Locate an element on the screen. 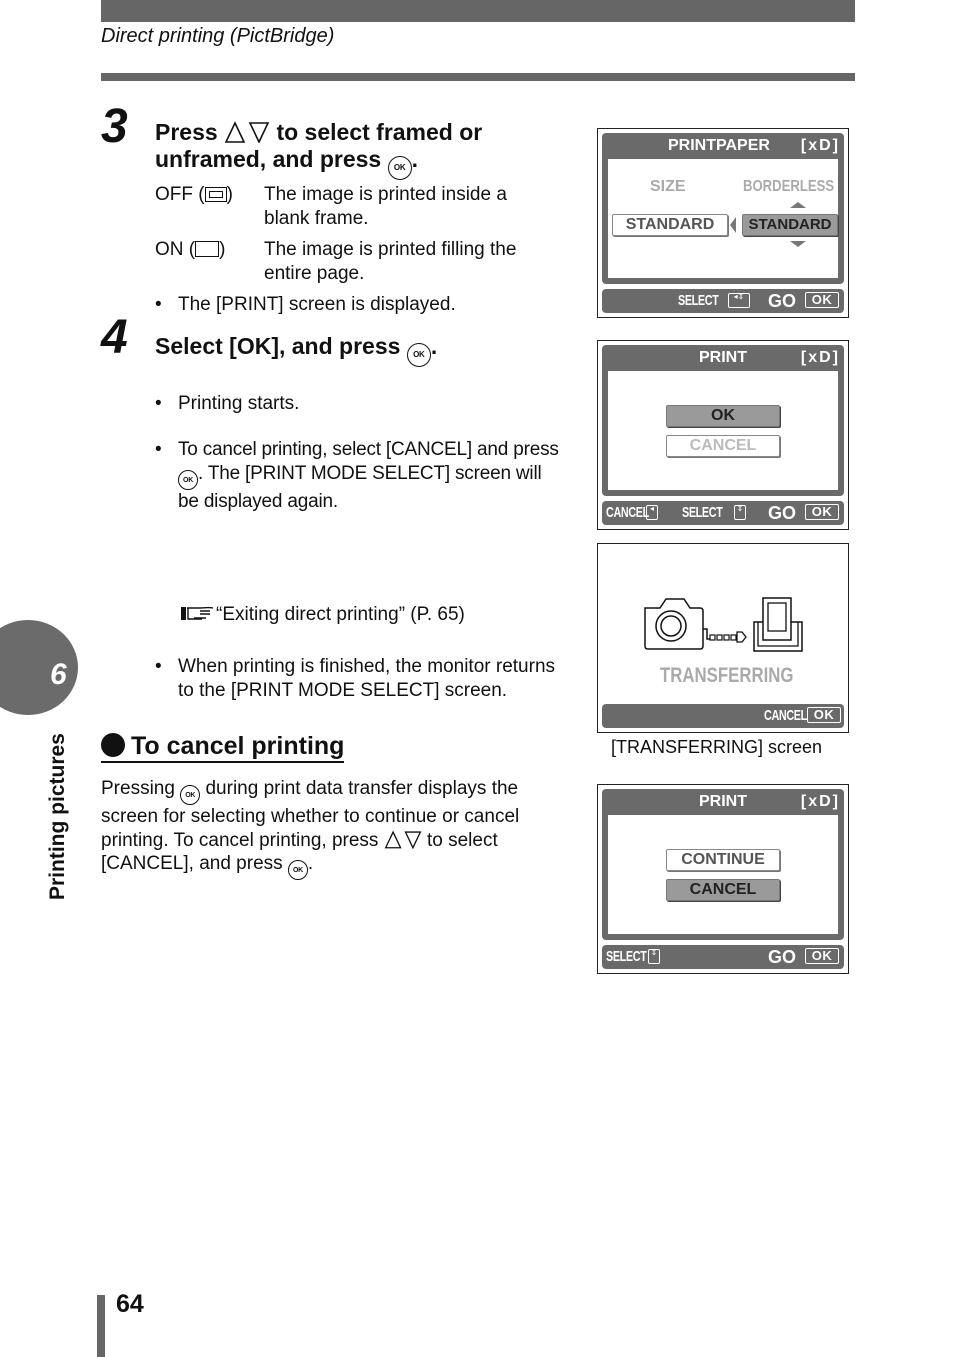  option-on-key: ON () is located at coordinates (190, 250).